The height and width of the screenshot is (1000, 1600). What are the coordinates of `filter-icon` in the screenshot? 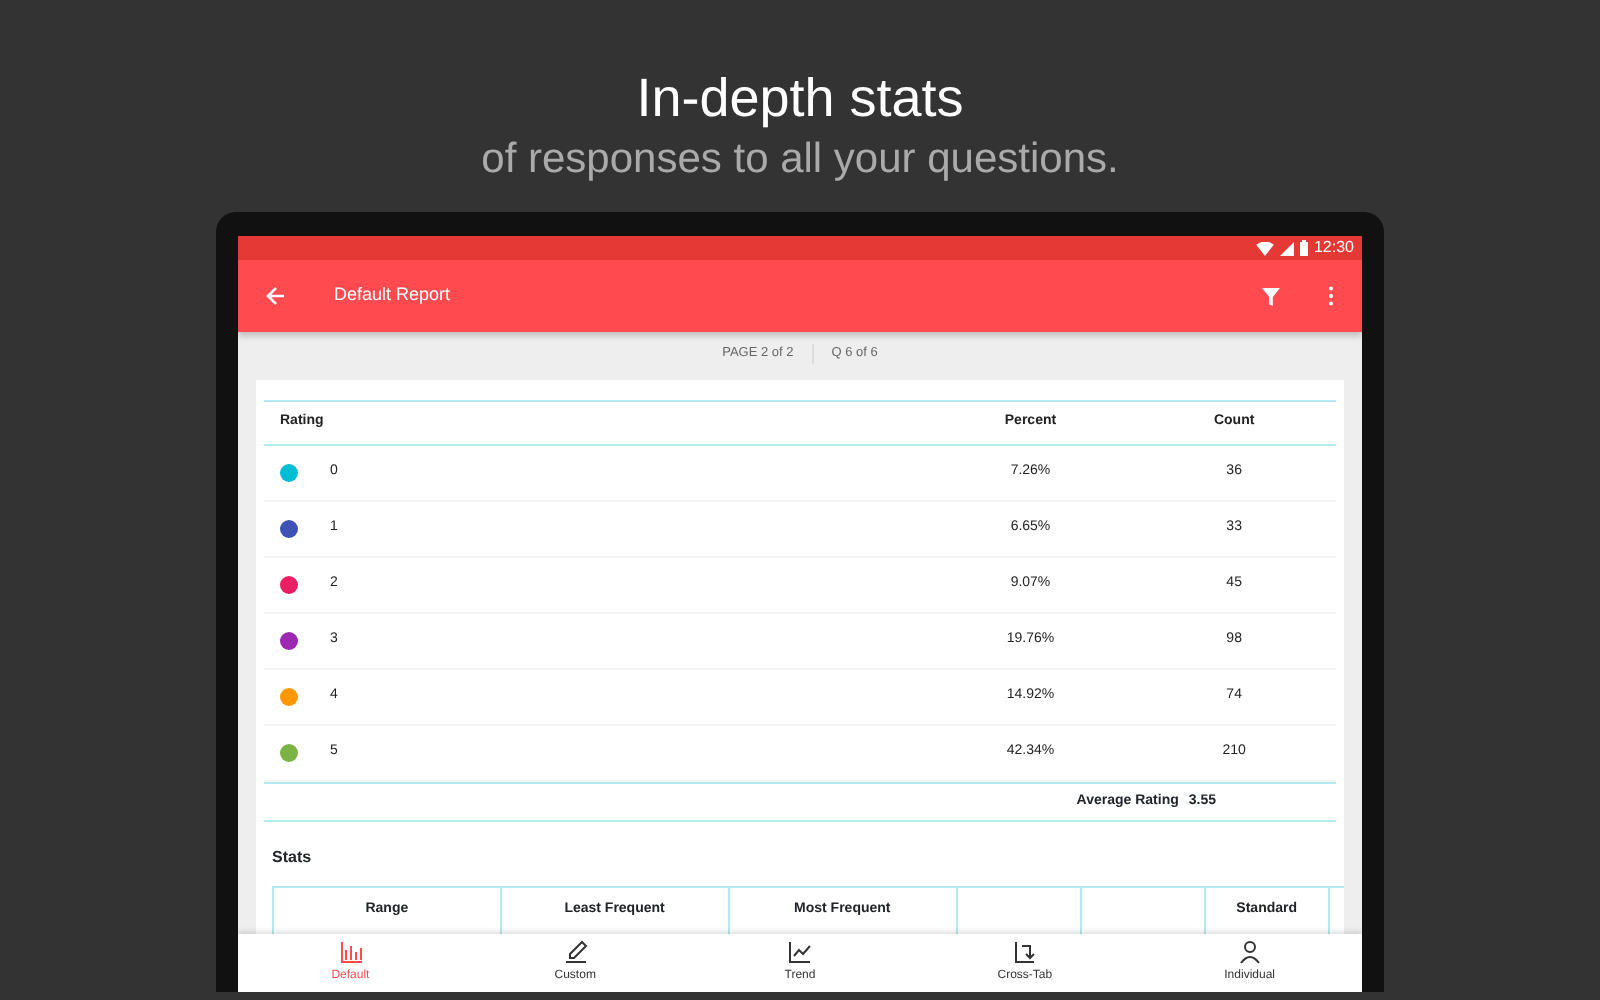 It's located at (1271, 296).